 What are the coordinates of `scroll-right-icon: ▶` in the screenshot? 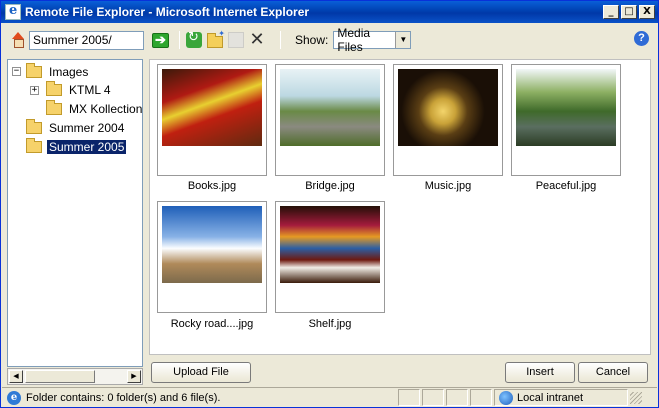 It's located at (134, 376).